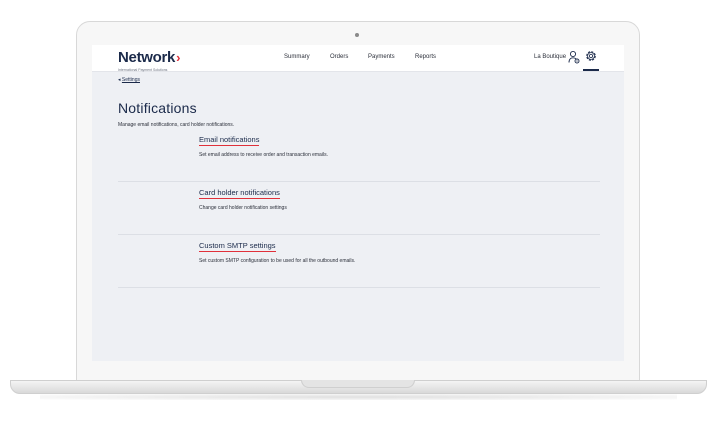  What do you see at coordinates (143, 70) in the screenshot?
I see `logo-tagline: International Payment Solutions` at bounding box center [143, 70].